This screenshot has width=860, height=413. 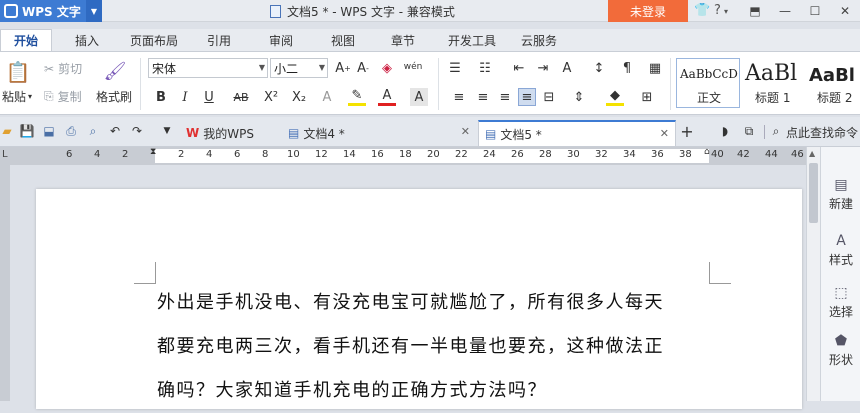 What do you see at coordinates (785, 11) in the screenshot?
I see `minimize-button: —` at bounding box center [785, 11].